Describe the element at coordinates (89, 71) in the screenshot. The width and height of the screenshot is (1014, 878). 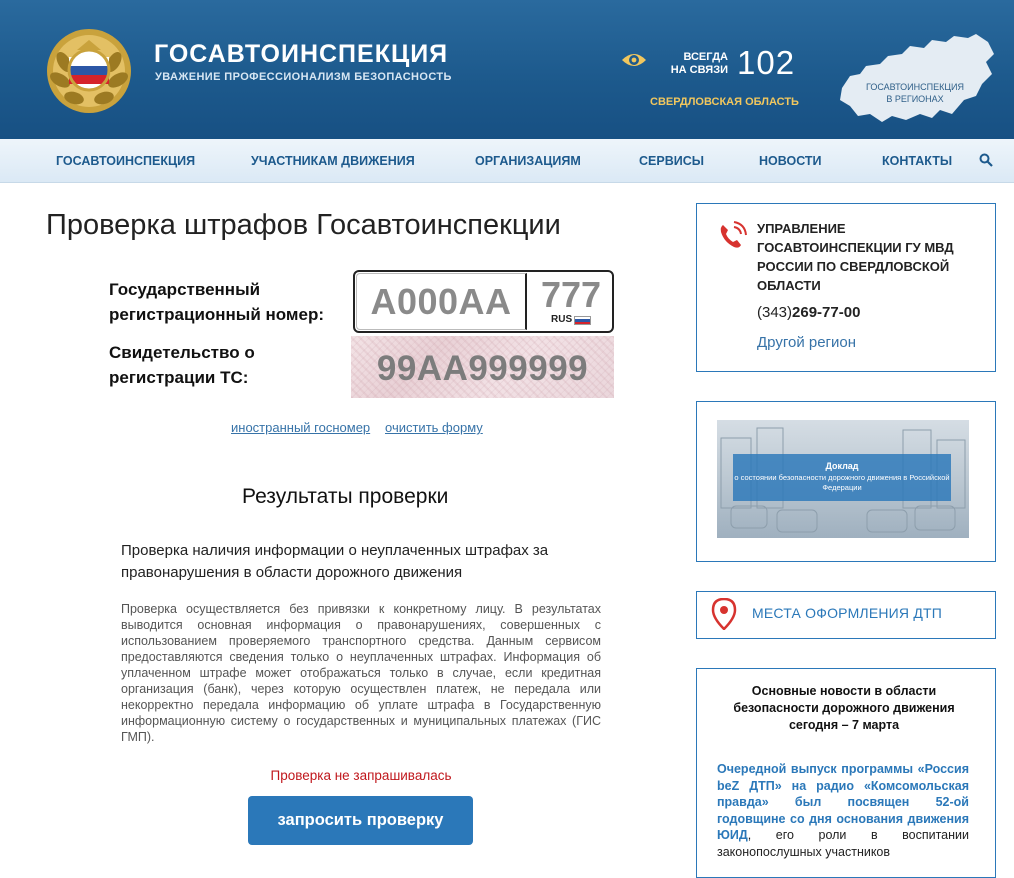
I see `traffic-police-emblem-icon` at that location.